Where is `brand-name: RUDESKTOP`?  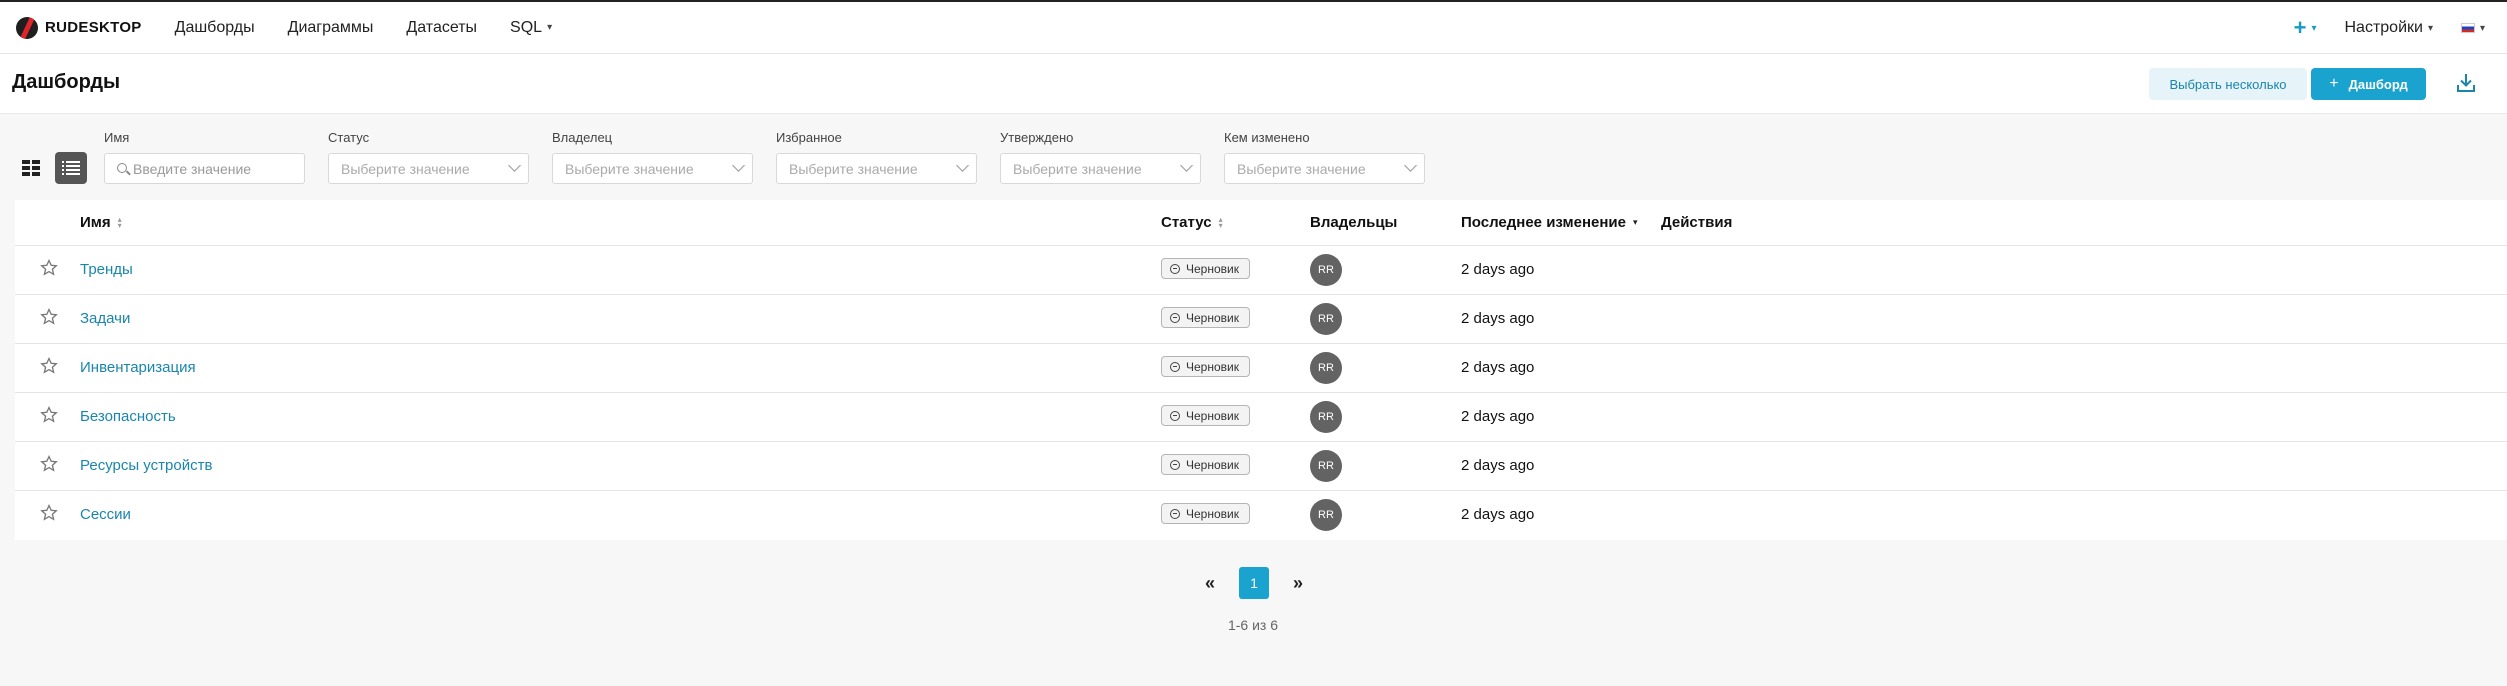
brand-name: RUDESKTOP is located at coordinates (93, 27).